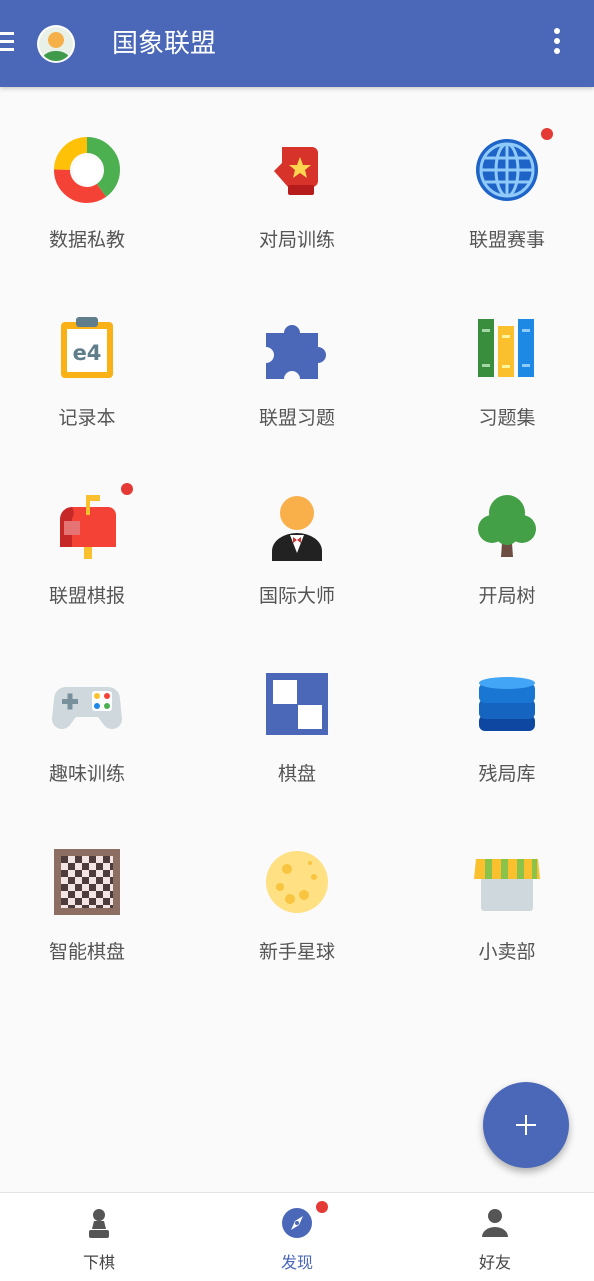 This screenshot has width=594, height=1281. I want to click on puzzle-piece-icon, so click(297, 348).